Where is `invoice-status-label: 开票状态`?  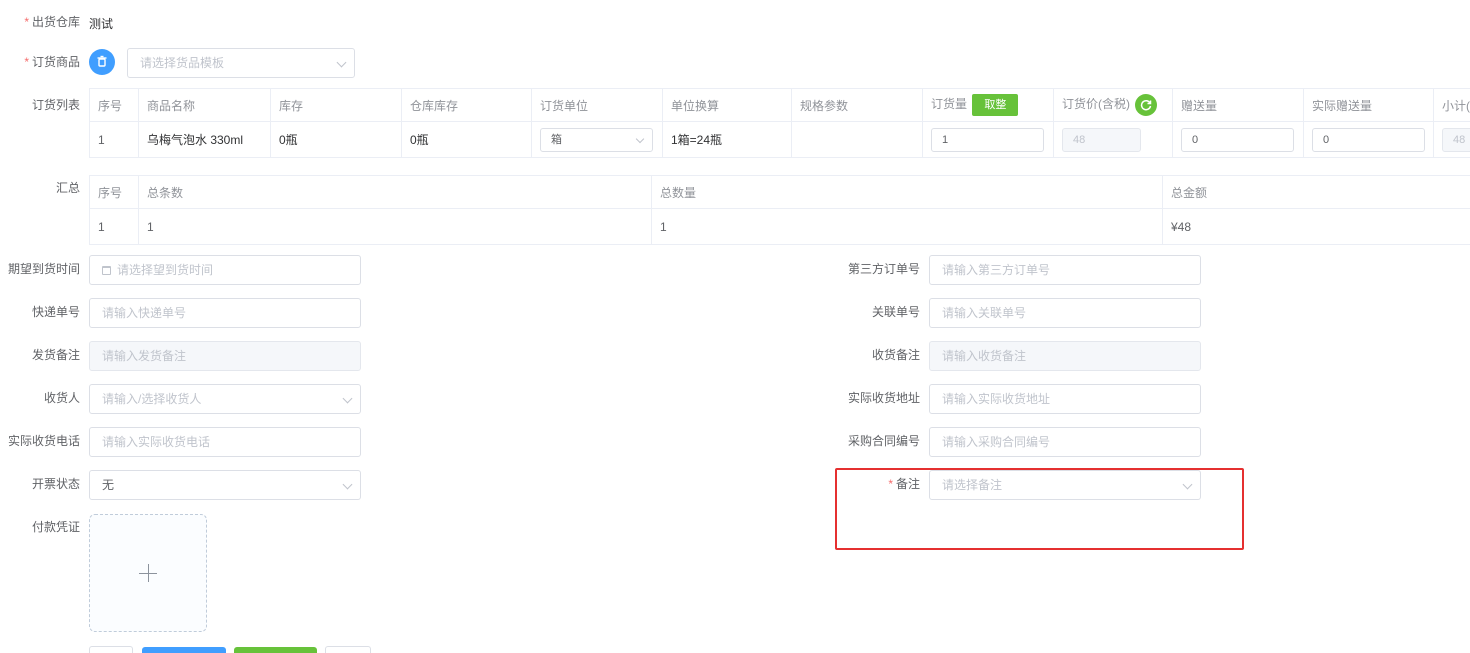
invoice-status-label: 开票状态 is located at coordinates (55, 484).